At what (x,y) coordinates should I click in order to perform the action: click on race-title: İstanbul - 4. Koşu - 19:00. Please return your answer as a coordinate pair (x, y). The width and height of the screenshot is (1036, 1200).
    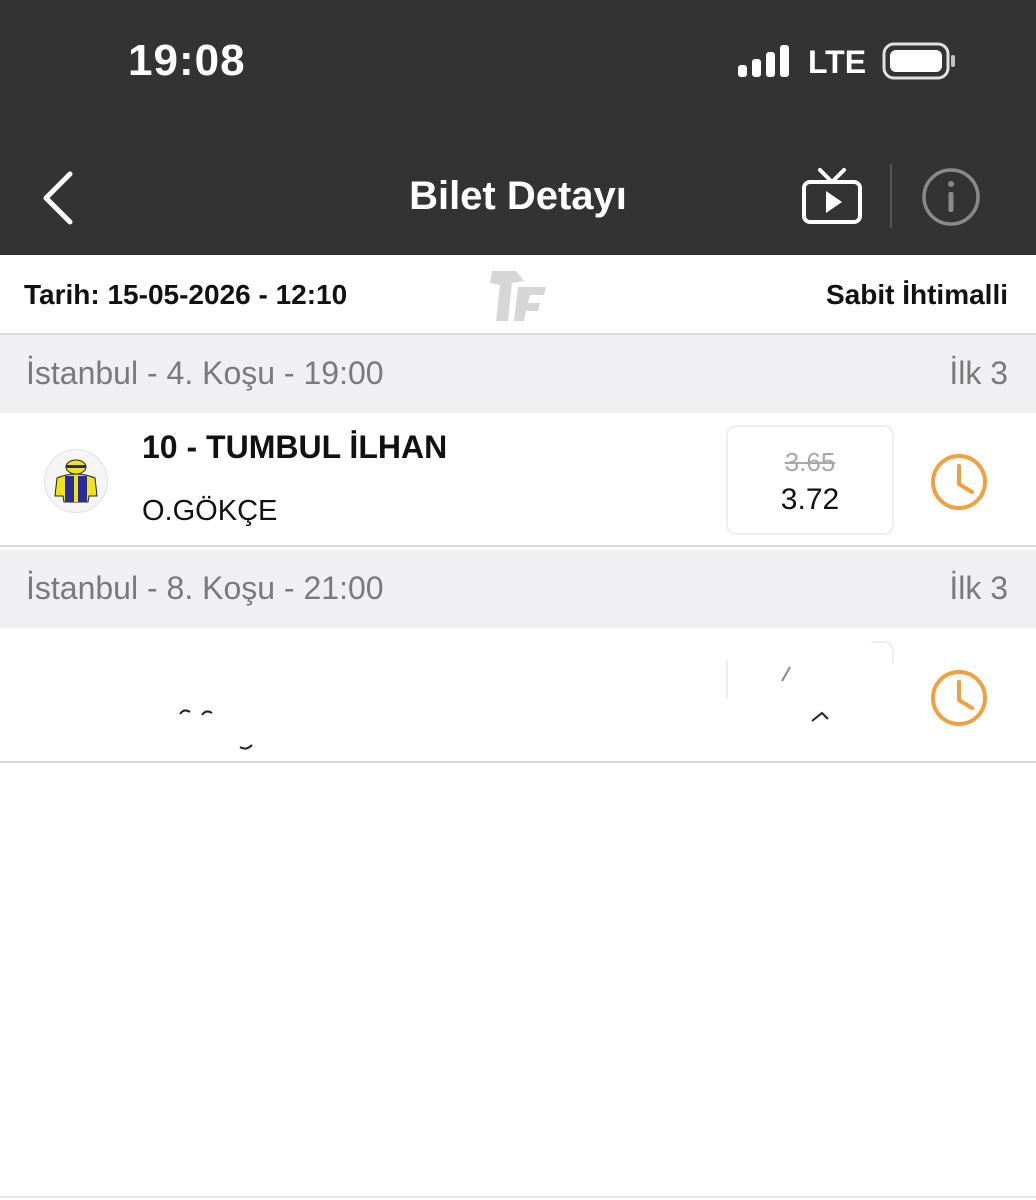
    Looking at the image, I should click on (205, 373).